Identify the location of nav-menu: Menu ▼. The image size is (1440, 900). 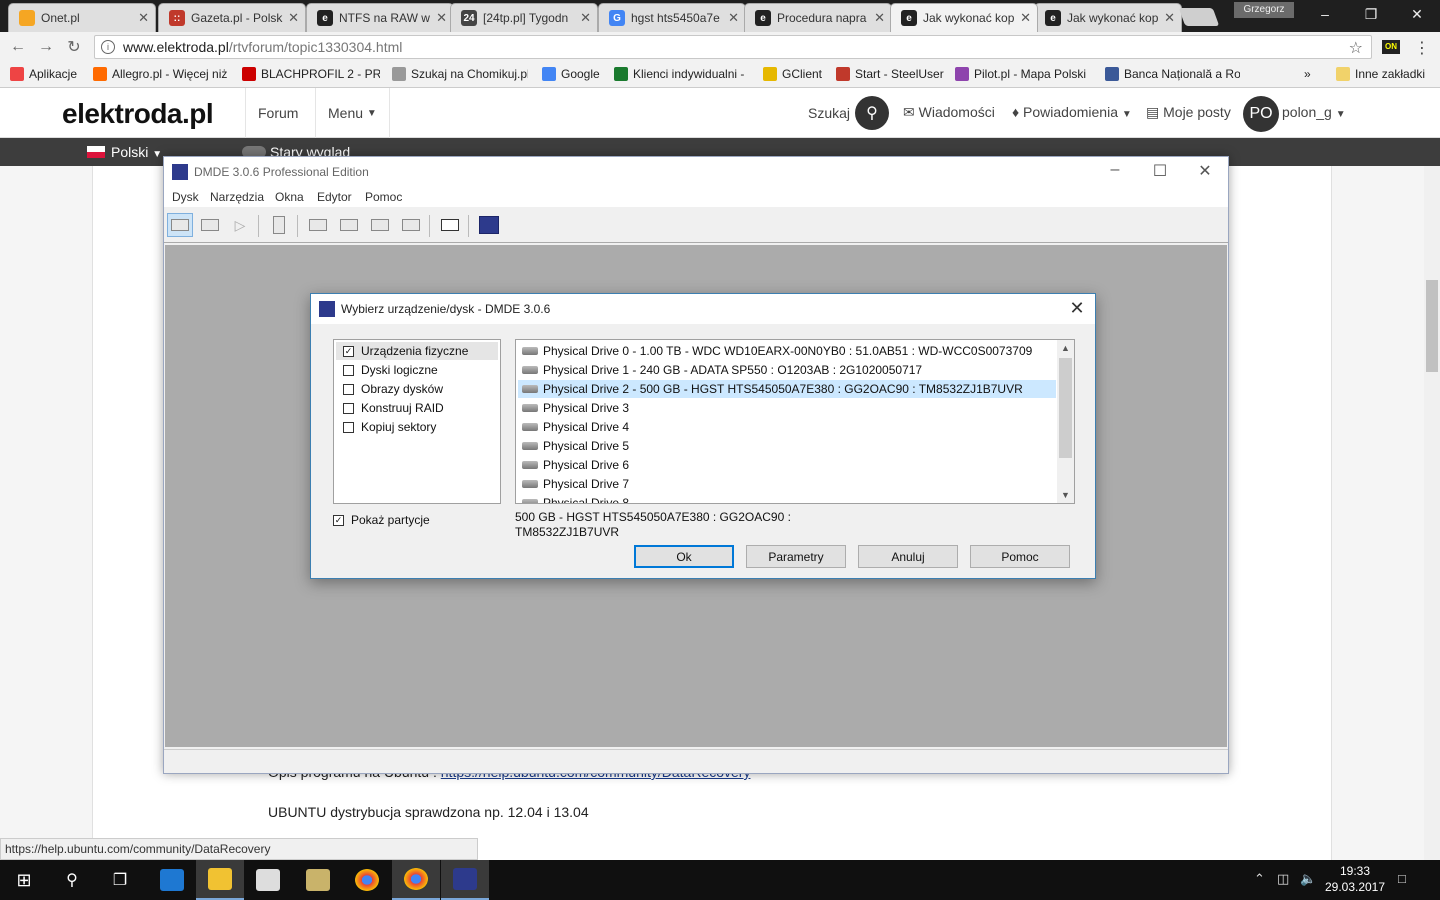
(352, 113).